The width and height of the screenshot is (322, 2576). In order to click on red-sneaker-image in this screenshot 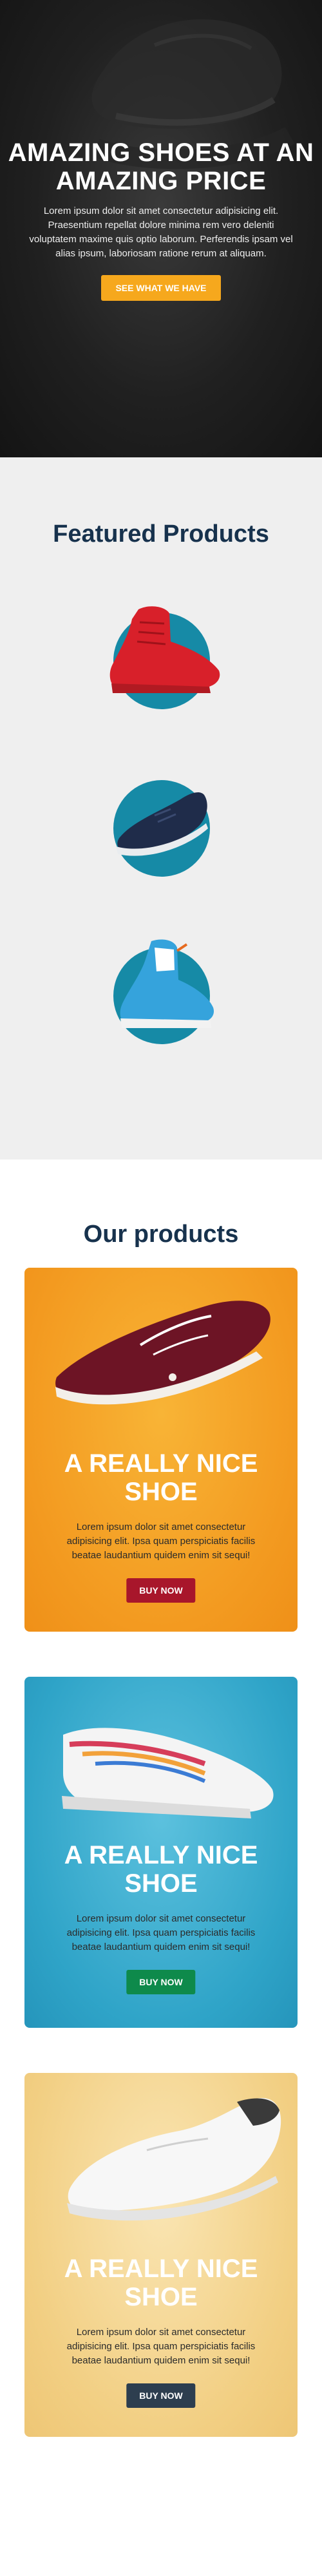, I will do `click(164, 649)`.